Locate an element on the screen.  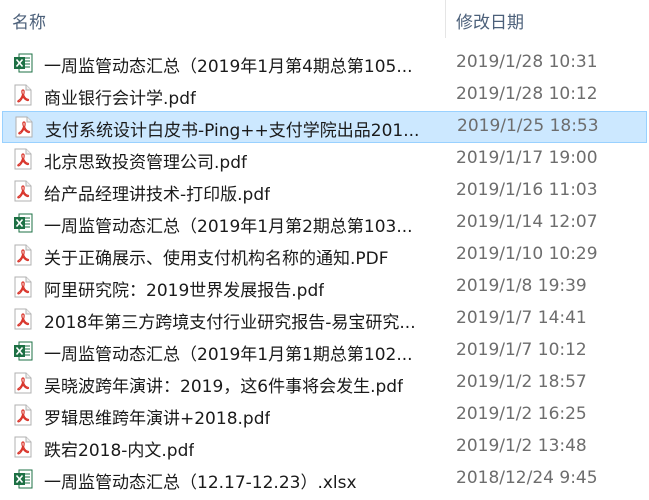
file-name: 跌宕2018-内文.pdf is located at coordinates (119, 448).